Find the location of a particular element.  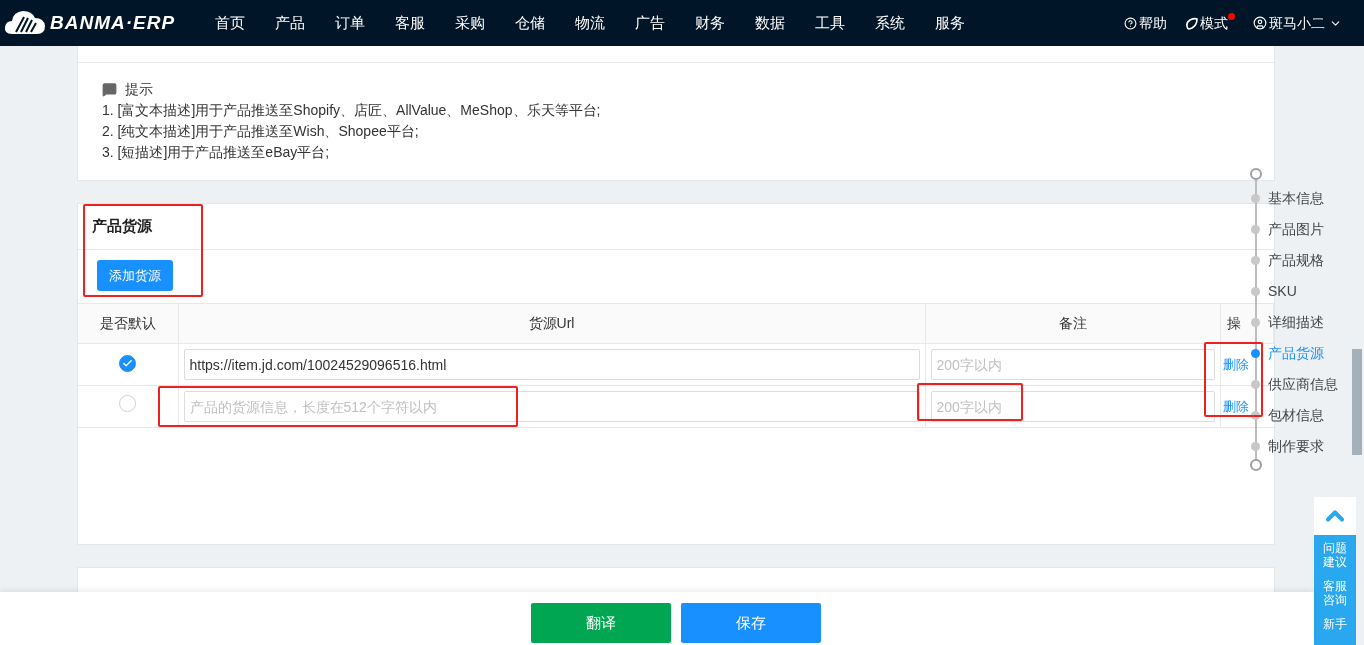

comment-icon is located at coordinates (109, 89).